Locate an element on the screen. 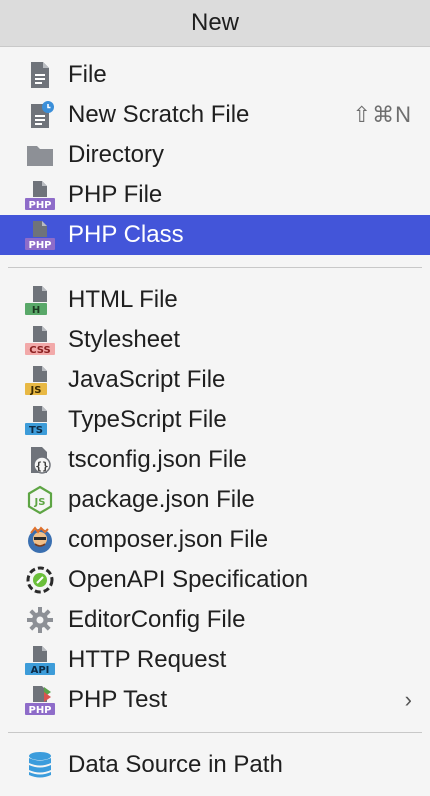  menu-item-package-json-file: JS package.json File is located at coordinates (215, 500).